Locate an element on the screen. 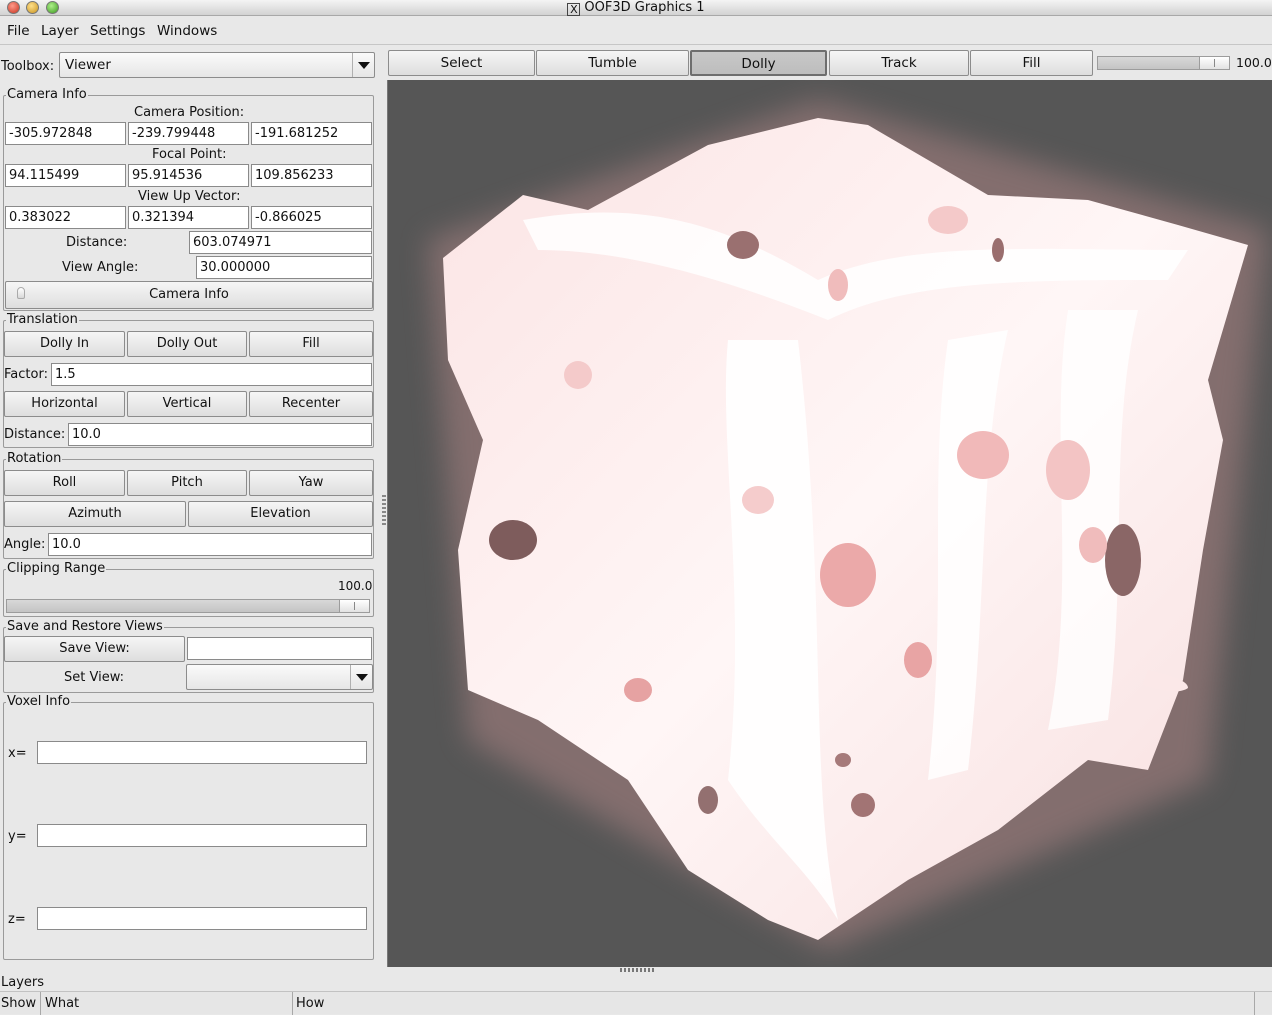 This screenshot has height=1015, width=1272. menu-layer: Layer is located at coordinates (60, 31).